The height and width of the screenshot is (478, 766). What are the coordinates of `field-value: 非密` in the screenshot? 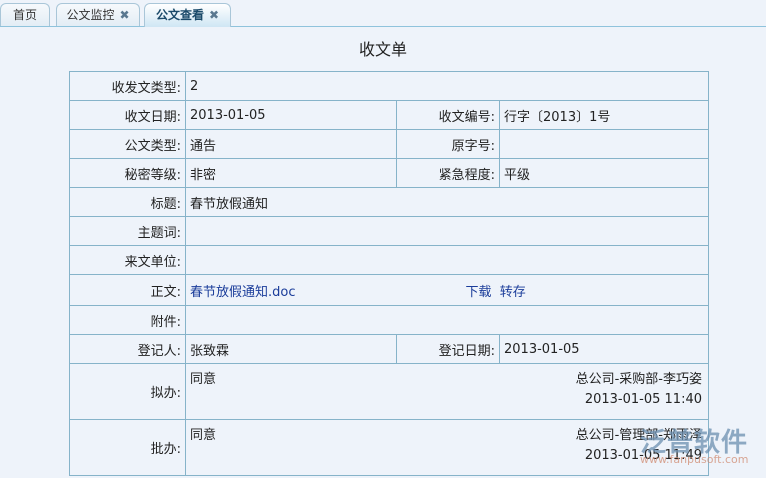 It's located at (291, 173).